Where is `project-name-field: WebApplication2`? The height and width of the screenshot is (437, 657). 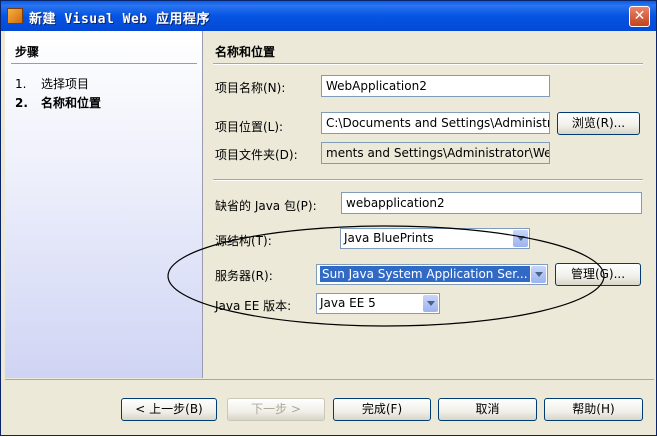 project-name-field: WebApplication2 is located at coordinates (435, 86).